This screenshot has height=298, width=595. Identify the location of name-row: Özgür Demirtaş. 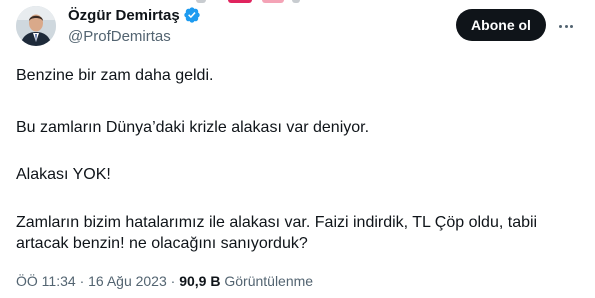
(134, 15).